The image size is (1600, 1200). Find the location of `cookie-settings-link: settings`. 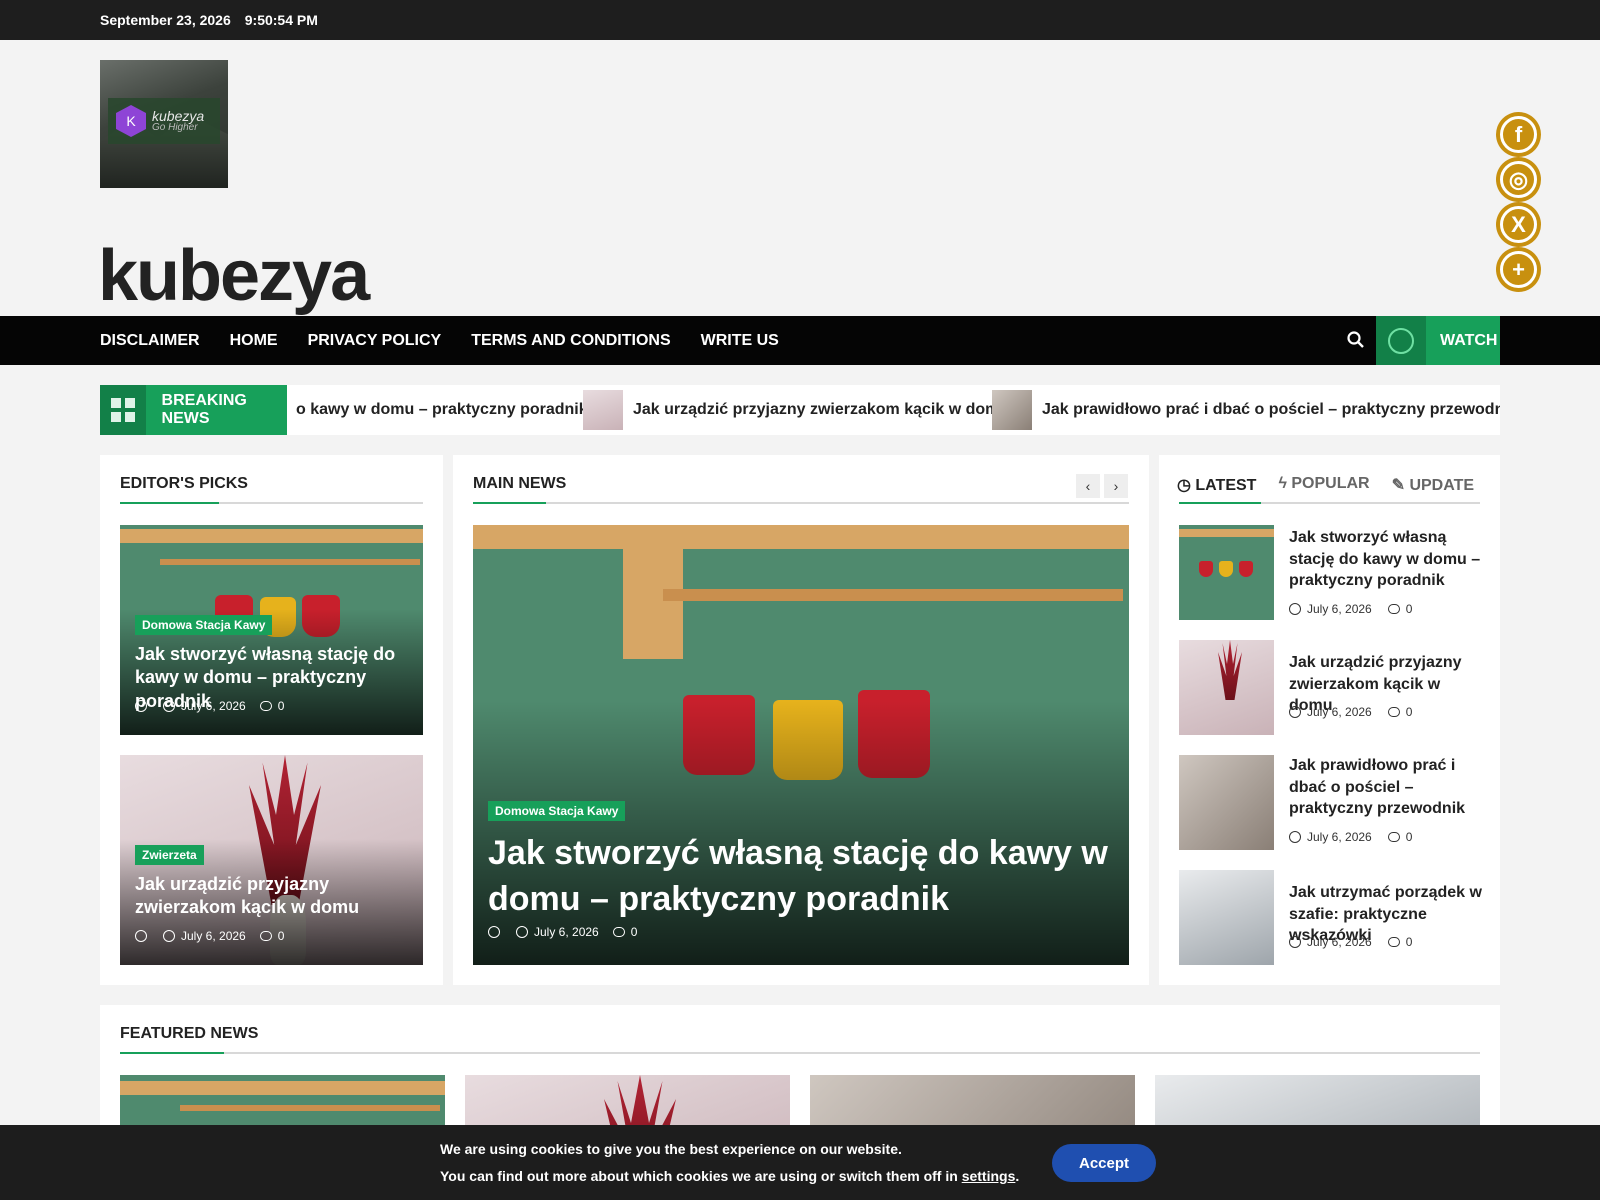

cookie-settings-link: settings is located at coordinates (989, 1176).